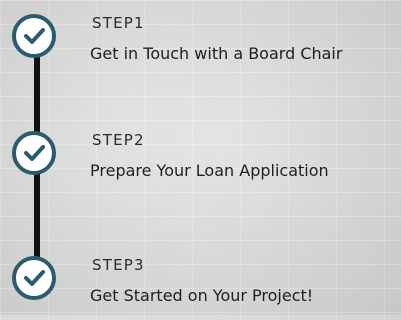 Image resolution: width=401 pixels, height=320 pixels. What do you see at coordinates (118, 23) in the screenshot?
I see `step-label: STEP1` at bounding box center [118, 23].